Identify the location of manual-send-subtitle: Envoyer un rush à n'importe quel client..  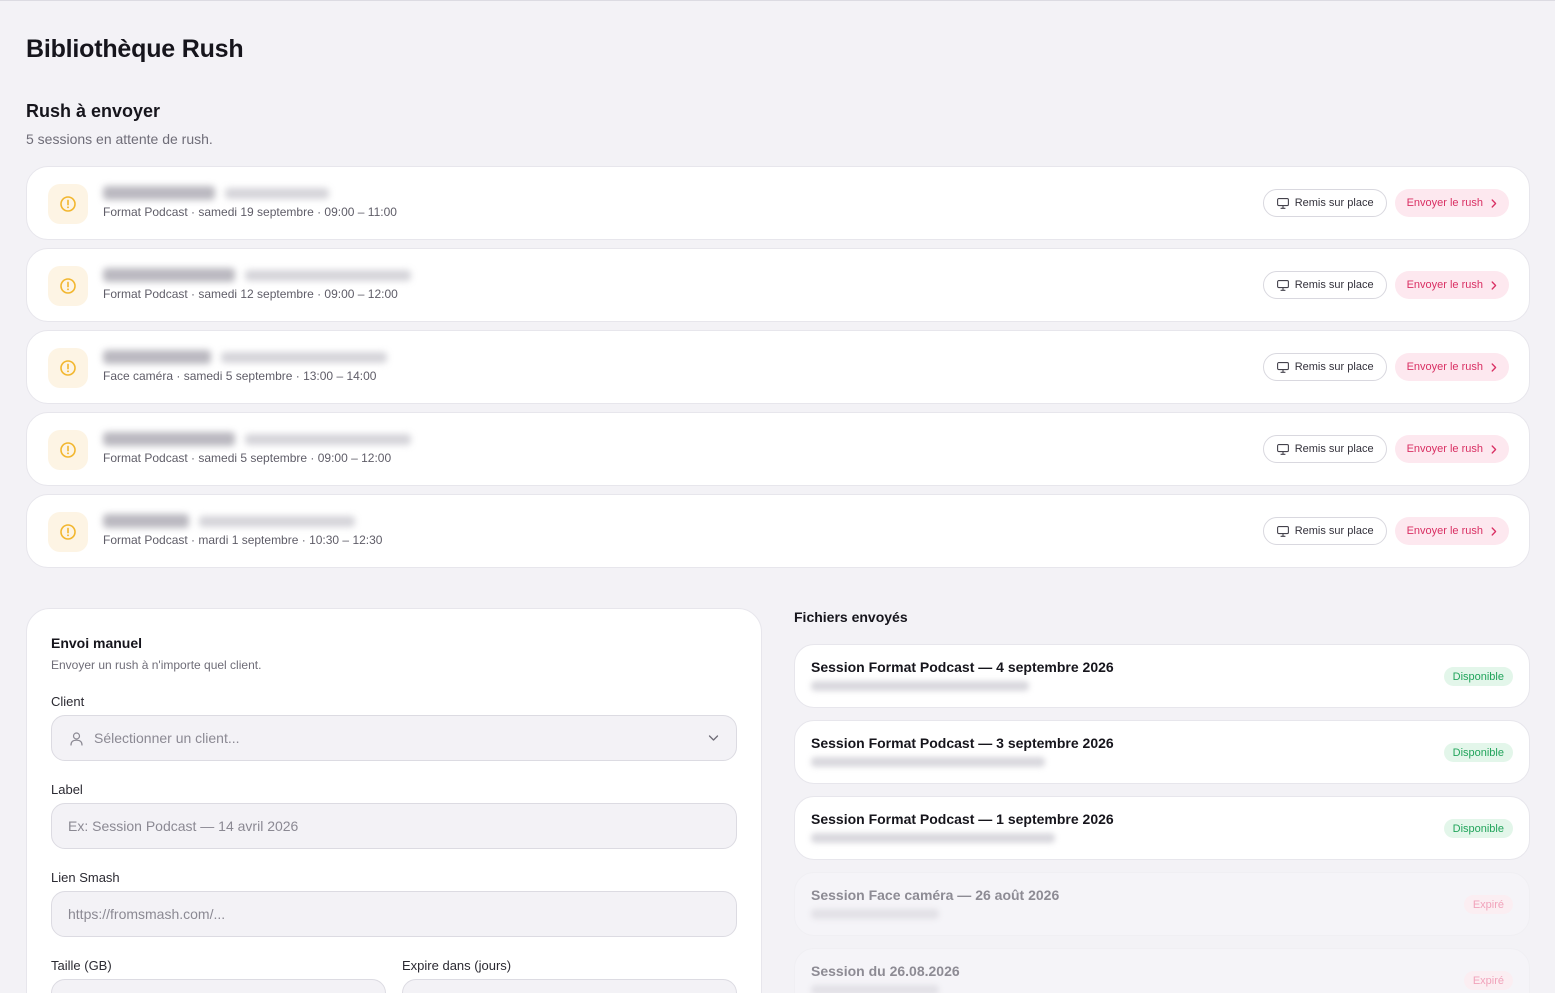
(156, 665).